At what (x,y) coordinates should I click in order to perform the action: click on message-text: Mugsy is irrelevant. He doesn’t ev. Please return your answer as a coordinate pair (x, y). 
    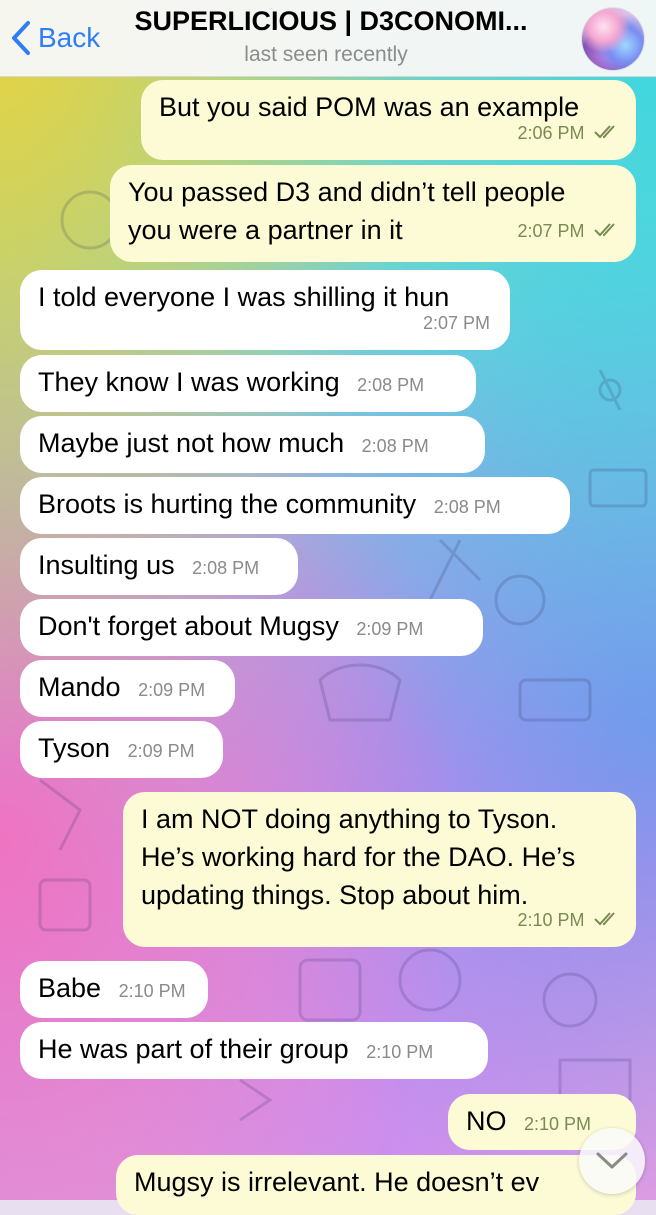
    Looking at the image, I should click on (337, 1182).